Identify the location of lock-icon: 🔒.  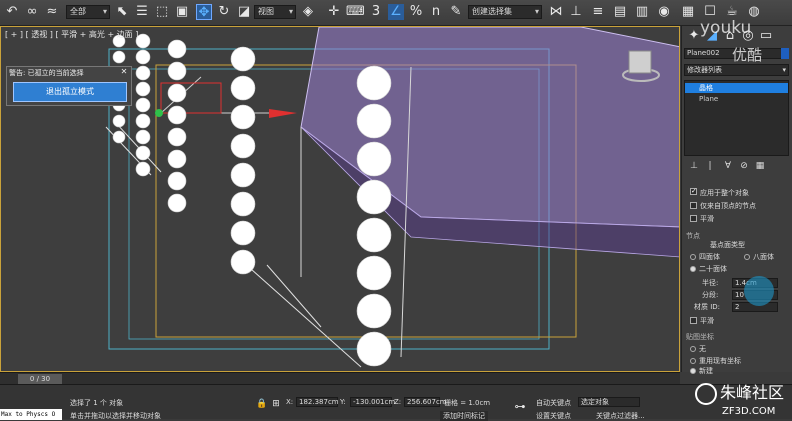
(262, 402).